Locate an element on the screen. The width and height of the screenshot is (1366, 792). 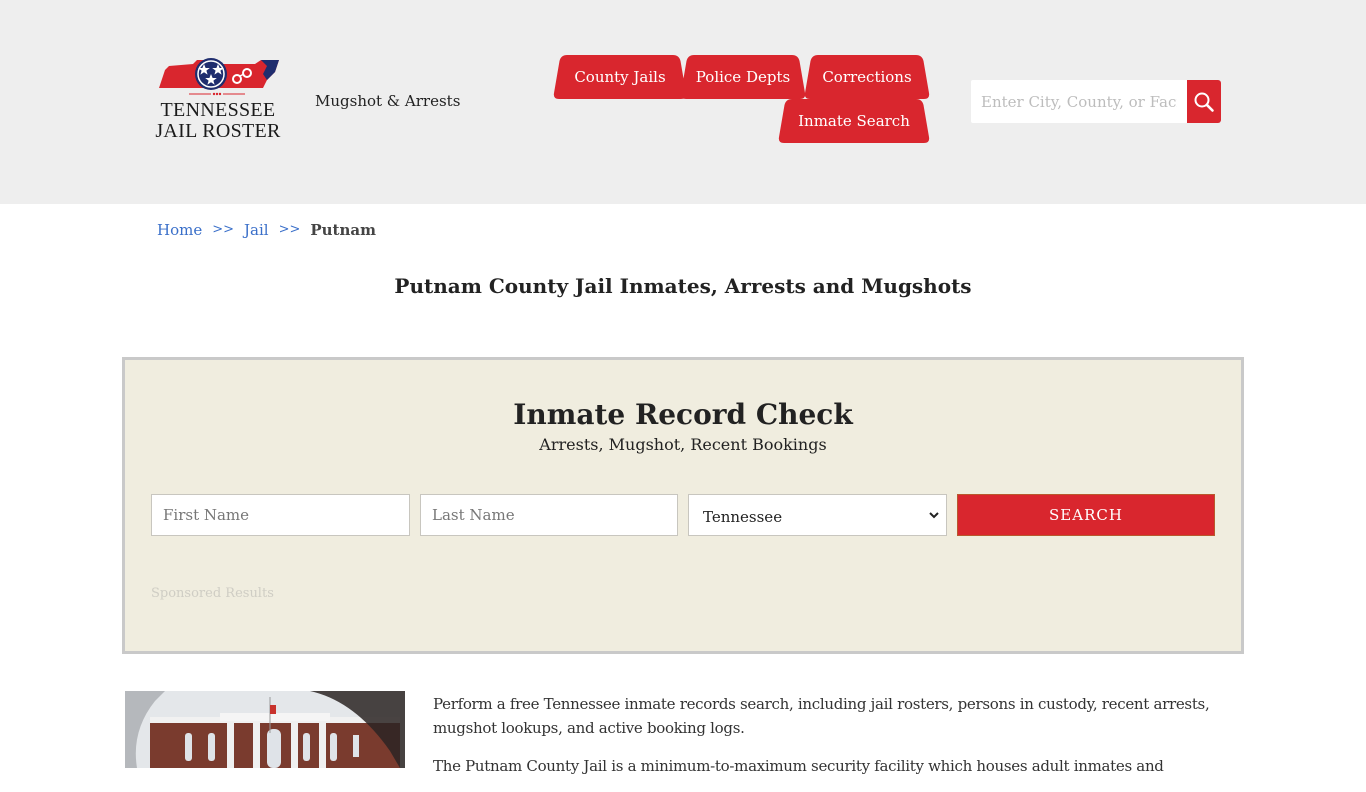
last-name-input is located at coordinates (549, 515).